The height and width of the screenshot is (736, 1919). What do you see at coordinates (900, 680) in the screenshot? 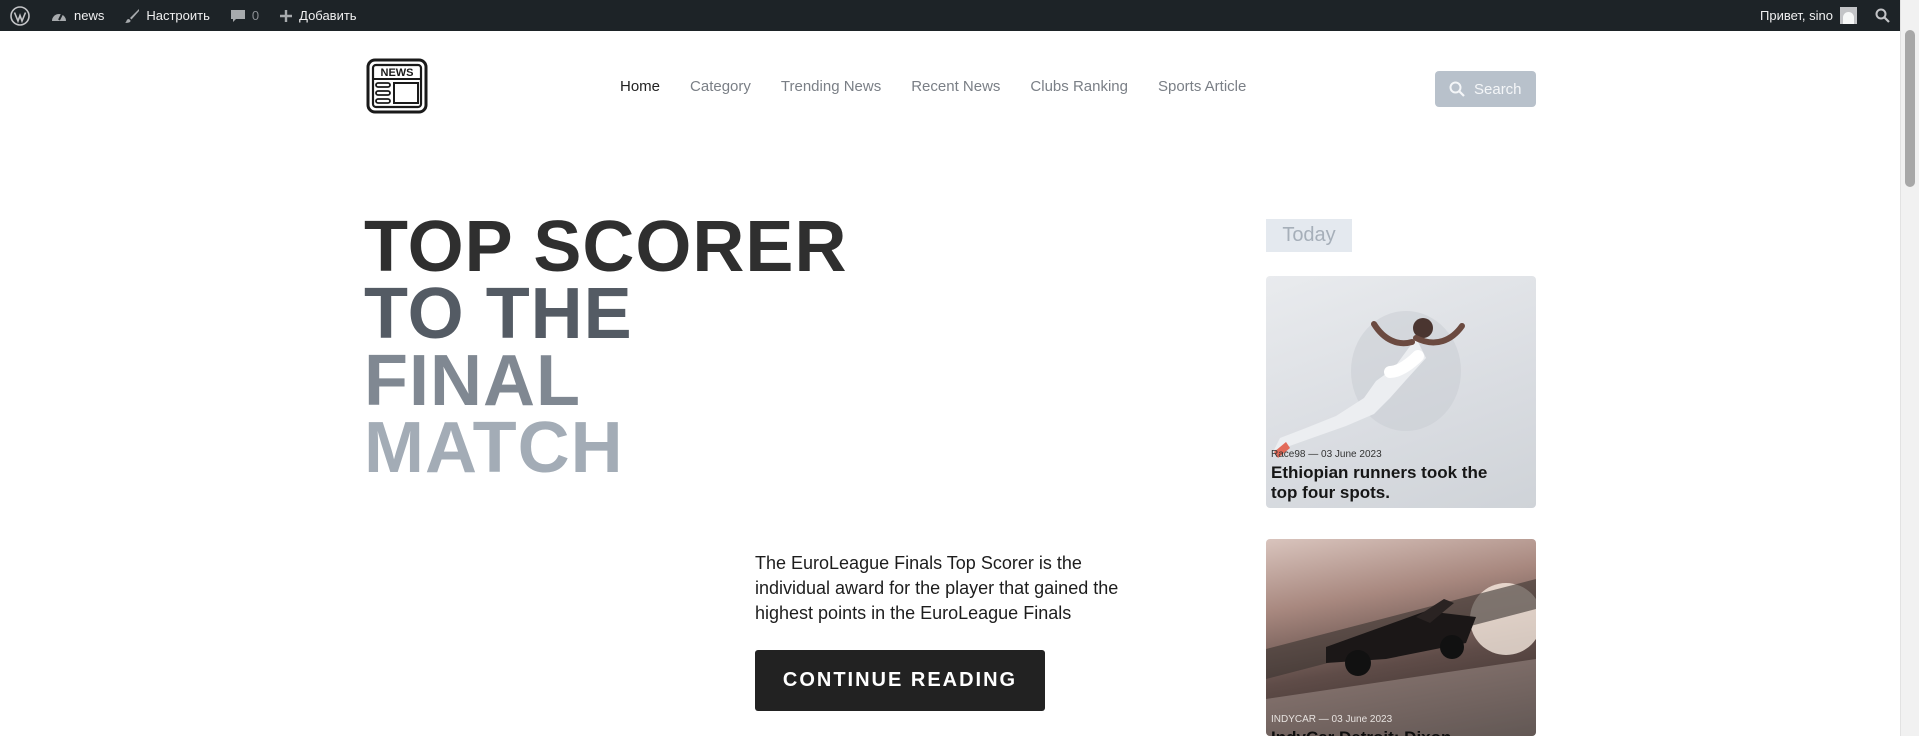
I see `continue-reading-button: CONTINUE READING` at bounding box center [900, 680].